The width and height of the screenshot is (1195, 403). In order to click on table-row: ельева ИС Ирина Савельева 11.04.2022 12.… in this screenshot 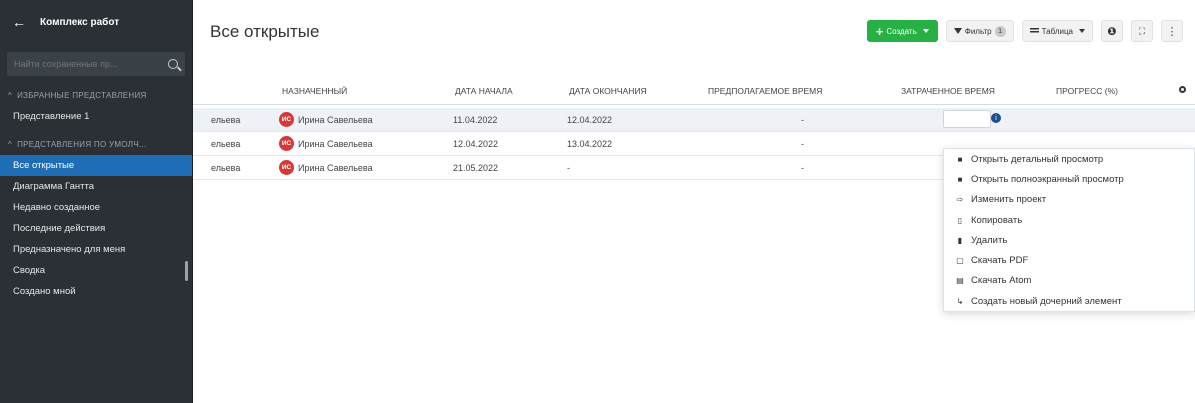, I will do `click(694, 120)`.